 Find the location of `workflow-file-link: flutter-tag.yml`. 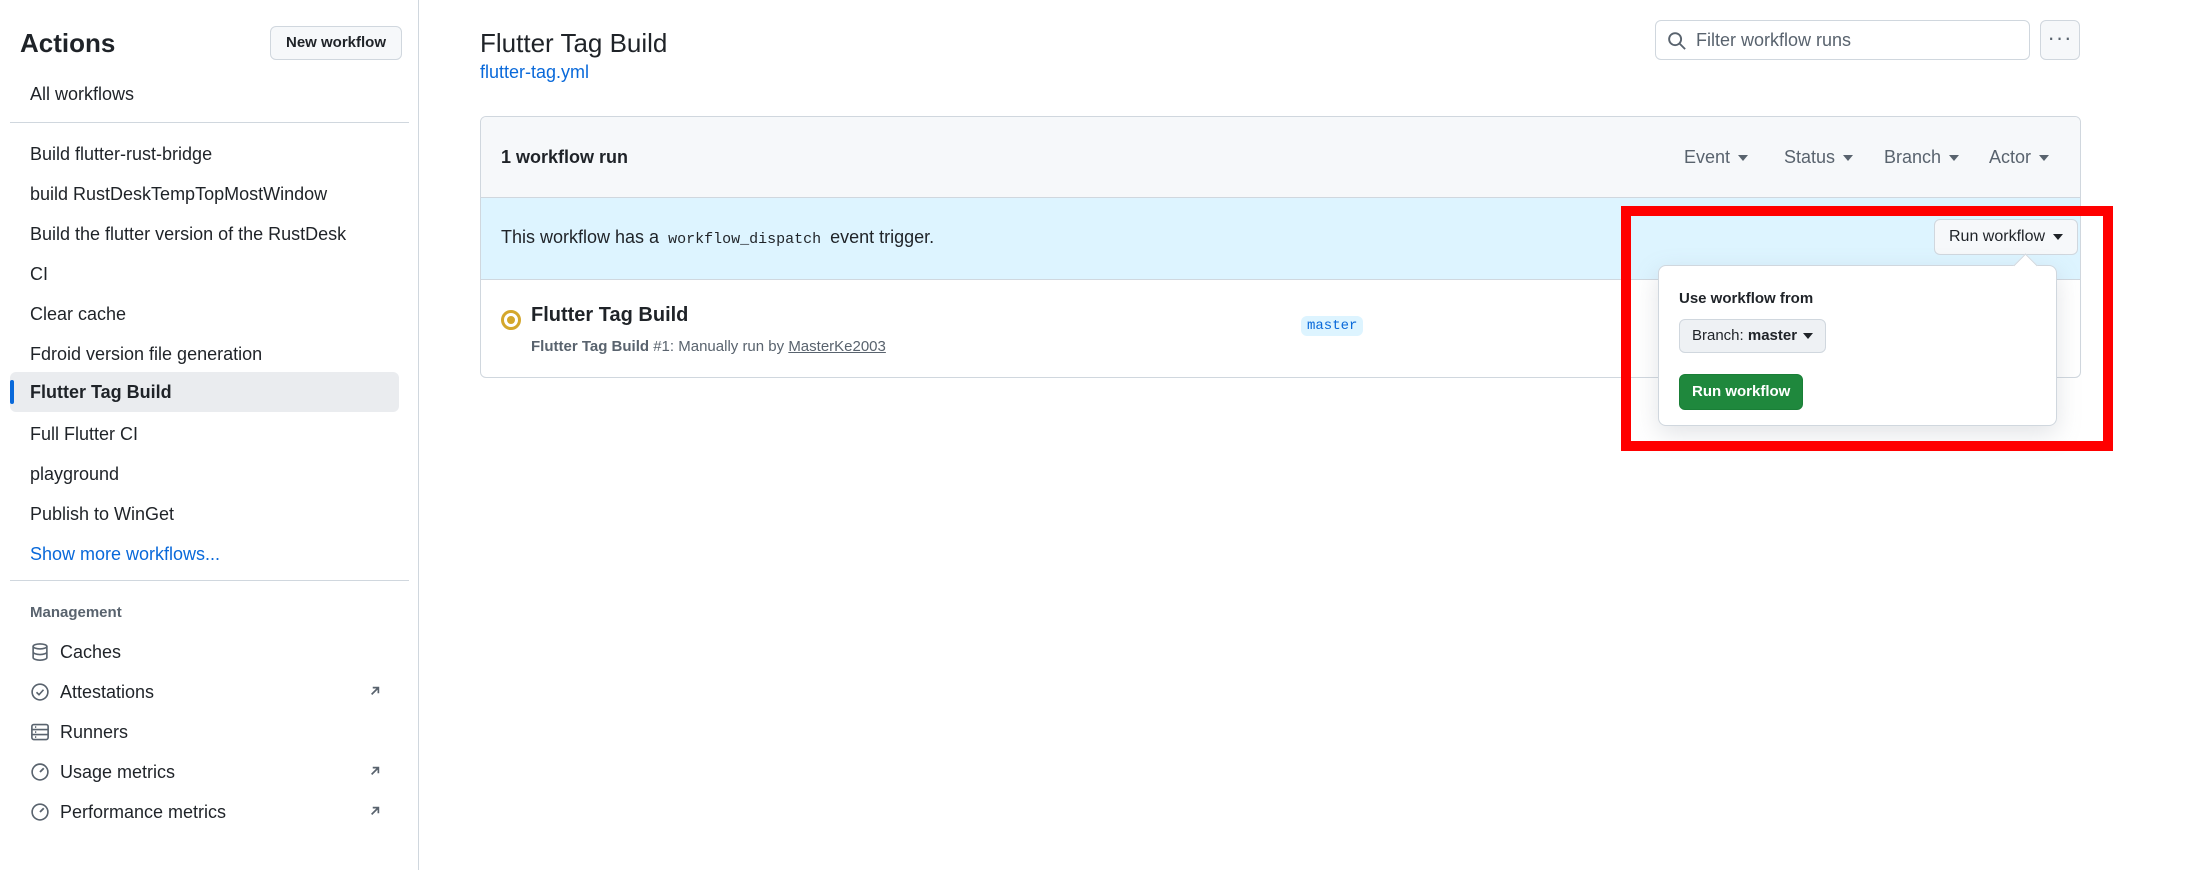

workflow-file-link: flutter-tag.yml is located at coordinates (534, 72).